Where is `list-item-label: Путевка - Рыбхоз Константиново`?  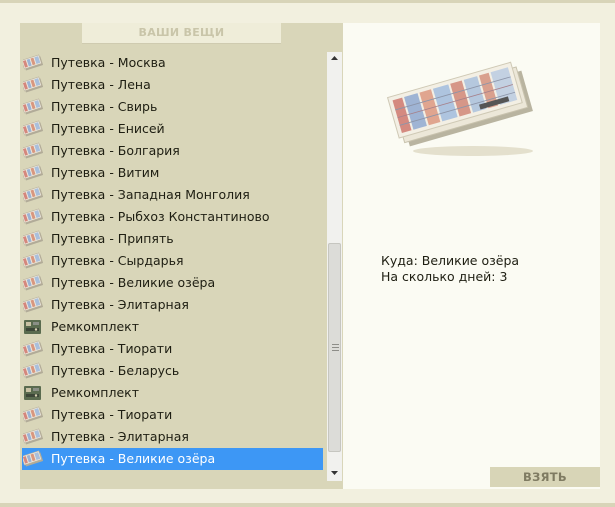 list-item-label: Путевка - Рыбхоз Константиново is located at coordinates (160, 216).